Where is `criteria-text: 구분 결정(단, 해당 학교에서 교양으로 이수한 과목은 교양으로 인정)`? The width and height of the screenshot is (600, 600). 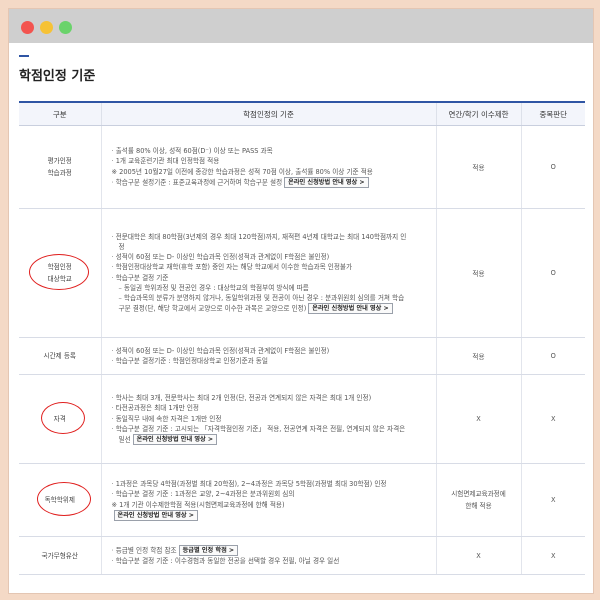 criteria-text: 구분 결정(단, 해당 학교에서 교양으로 이수한 과목은 교양으로 인정) is located at coordinates (212, 308).